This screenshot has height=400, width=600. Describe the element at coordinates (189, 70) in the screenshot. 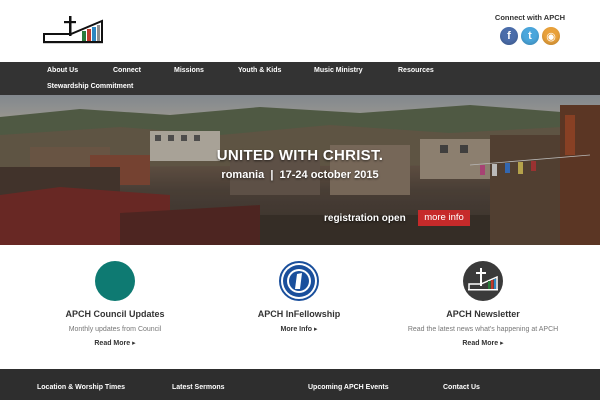

I see `nav-item-missions: Missions` at that location.